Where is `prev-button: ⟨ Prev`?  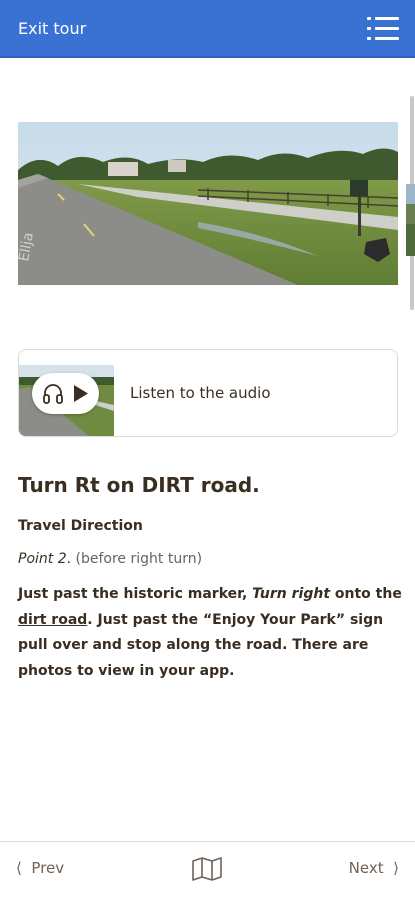
prev-button: ⟨ Prev is located at coordinates (40, 868).